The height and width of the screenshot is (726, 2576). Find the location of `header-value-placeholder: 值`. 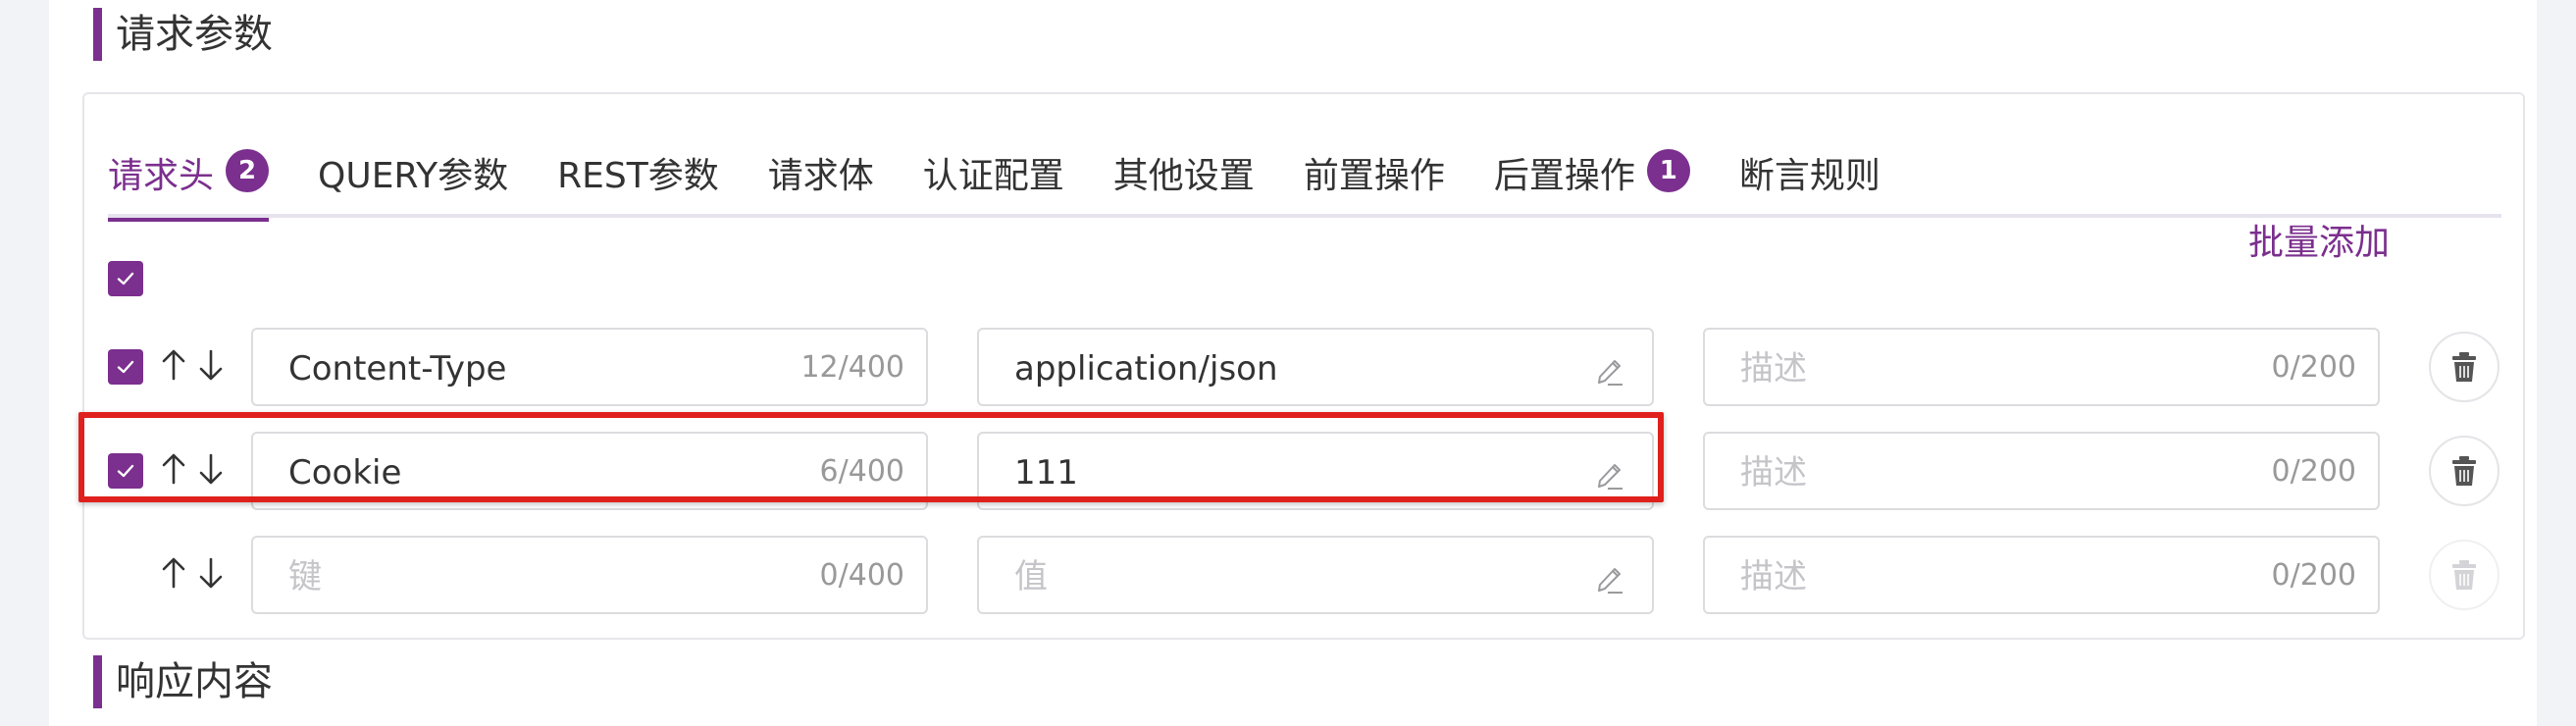

header-value-placeholder: 值 is located at coordinates (1031, 576).